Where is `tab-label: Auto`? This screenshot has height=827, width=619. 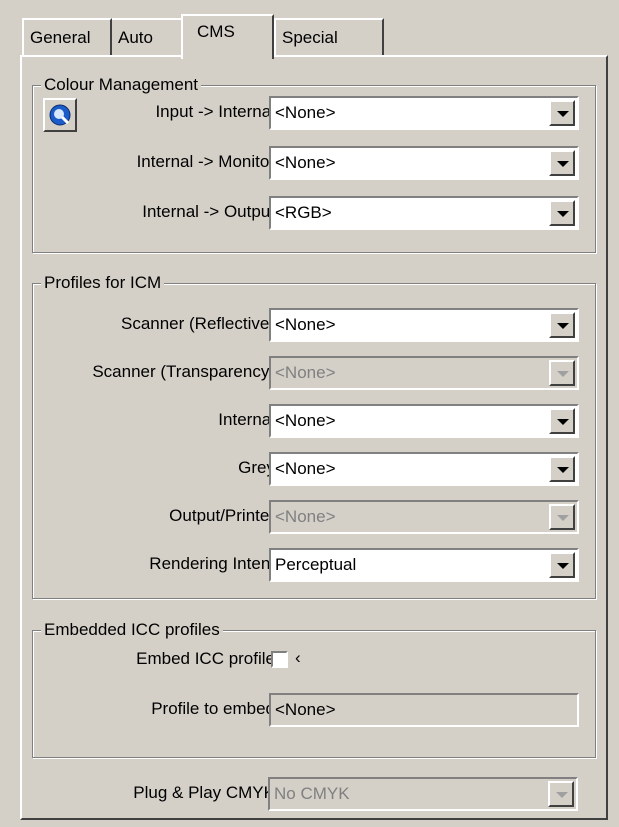 tab-label: Auto is located at coordinates (135, 37).